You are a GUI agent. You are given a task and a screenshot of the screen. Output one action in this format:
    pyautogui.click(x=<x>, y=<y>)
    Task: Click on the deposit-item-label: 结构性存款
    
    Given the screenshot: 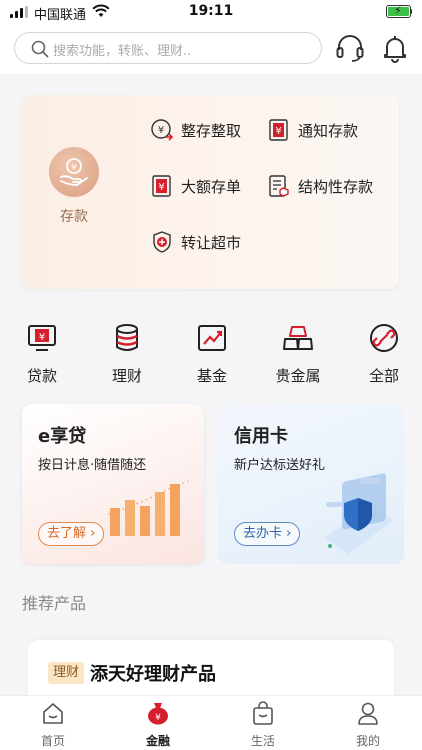 What is the action you would take?
    pyautogui.click(x=336, y=187)
    